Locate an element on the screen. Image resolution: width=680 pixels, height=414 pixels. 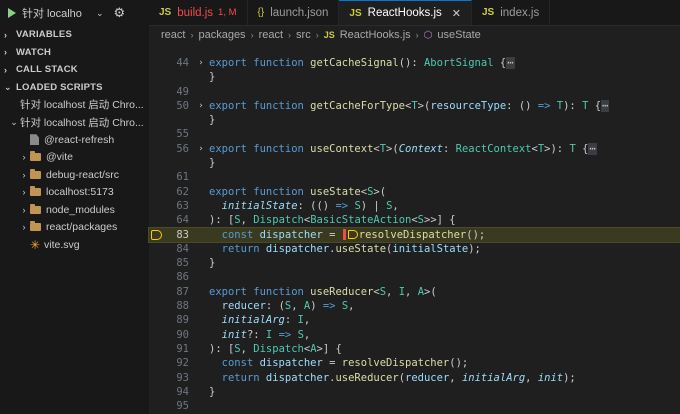
chevron-down-icon: ⌄ is located at coordinates (100, 13).